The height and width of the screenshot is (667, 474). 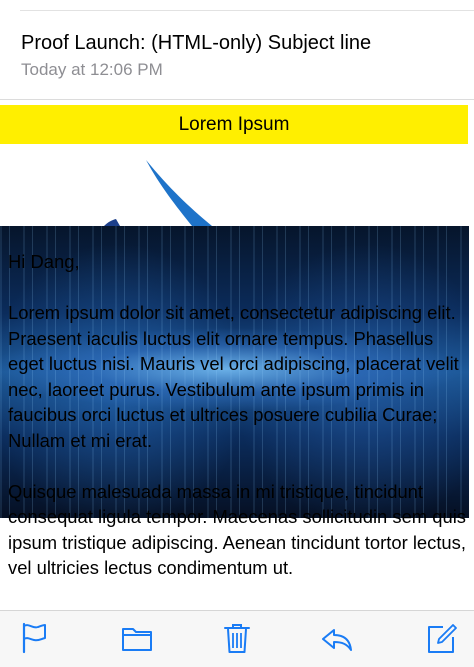 I want to click on reply-button, so click(x=337, y=638).